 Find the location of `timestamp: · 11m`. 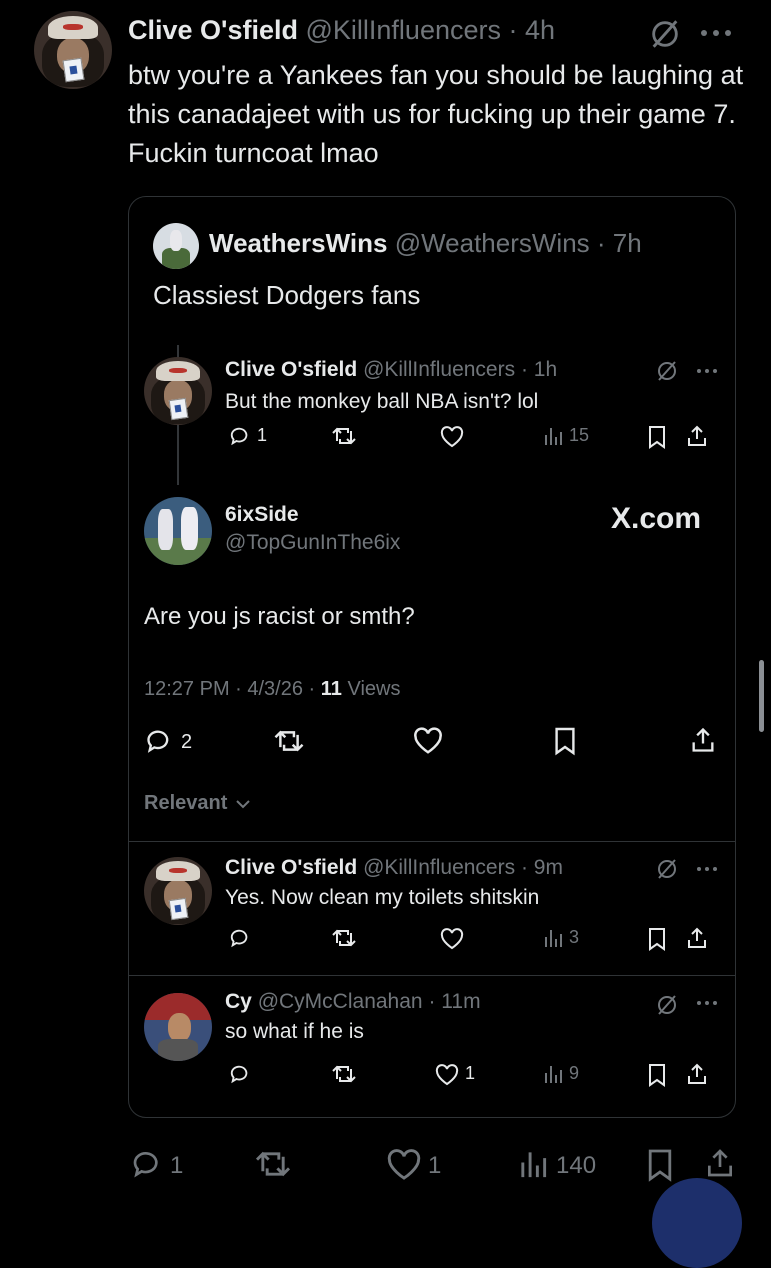

timestamp: · 11m is located at coordinates (454, 1001).